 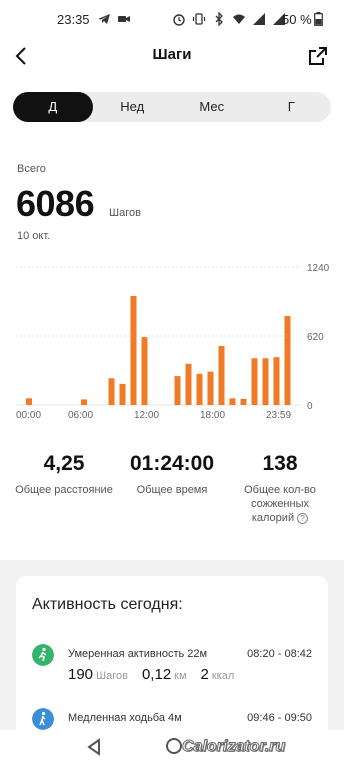 What do you see at coordinates (223, 676) in the screenshot?
I see `activity-kcal-unit: ккал` at bounding box center [223, 676].